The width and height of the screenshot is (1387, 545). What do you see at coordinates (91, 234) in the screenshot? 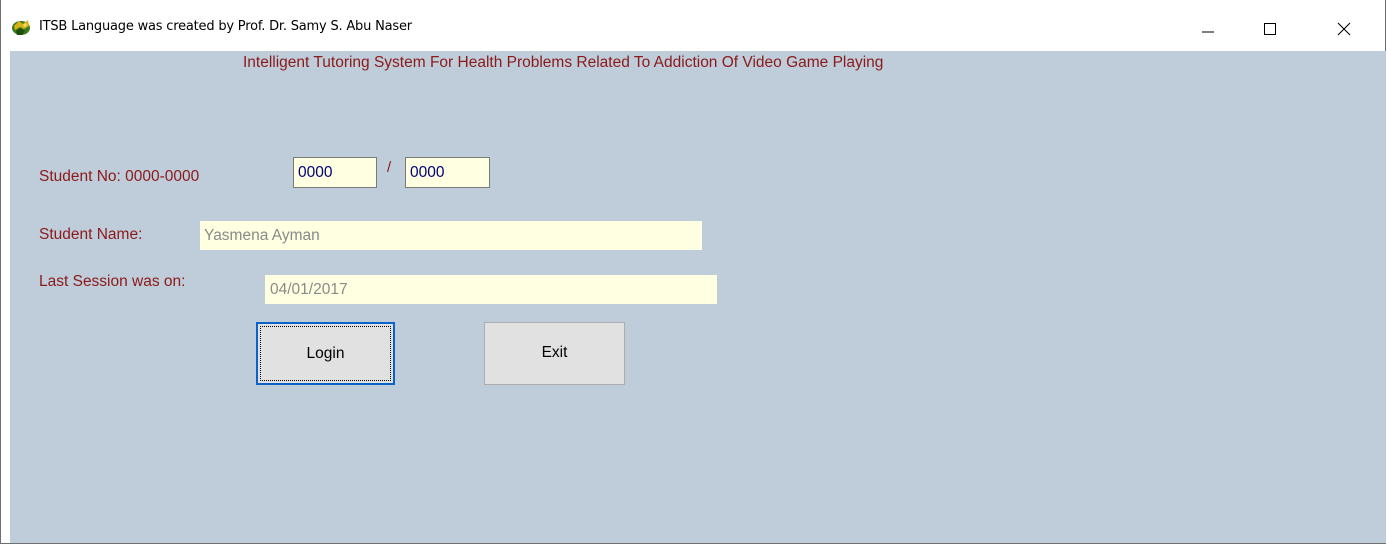
I see `student-name-label: Student Name:` at bounding box center [91, 234].